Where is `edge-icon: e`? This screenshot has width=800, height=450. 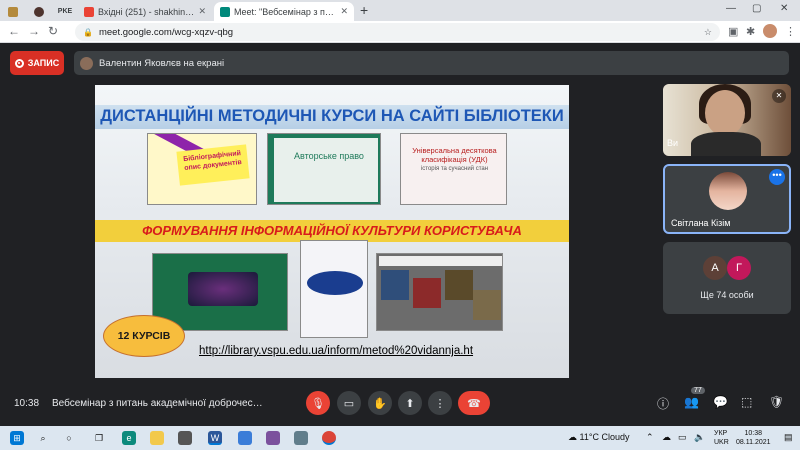
edge-icon: e is located at coordinates (129, 438).